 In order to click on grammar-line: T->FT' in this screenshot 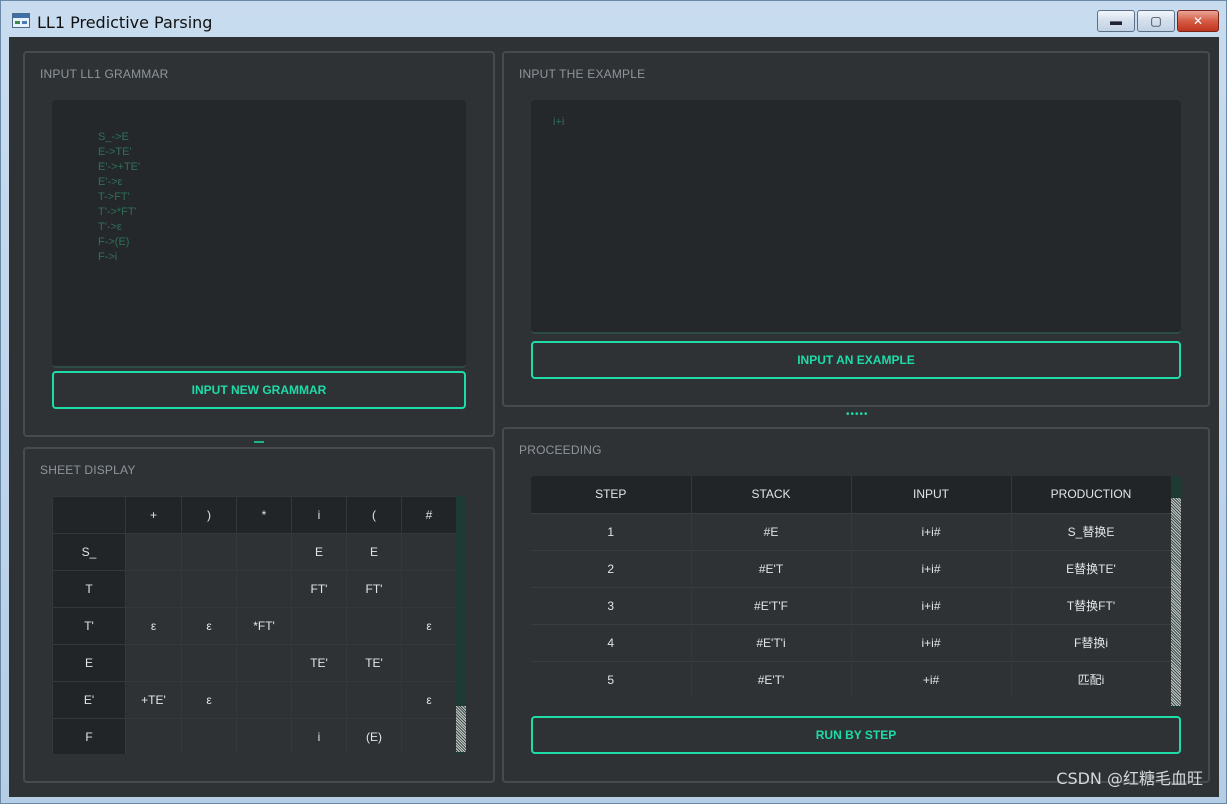, I will do `click(114, 197)`.